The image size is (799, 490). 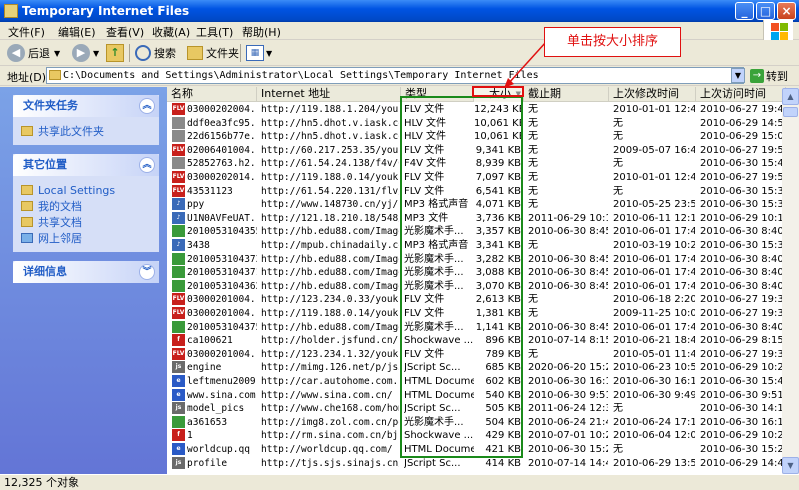 I want to click on cell-accessed: 2010-06-29 14:43, so click(x=742, y=463).